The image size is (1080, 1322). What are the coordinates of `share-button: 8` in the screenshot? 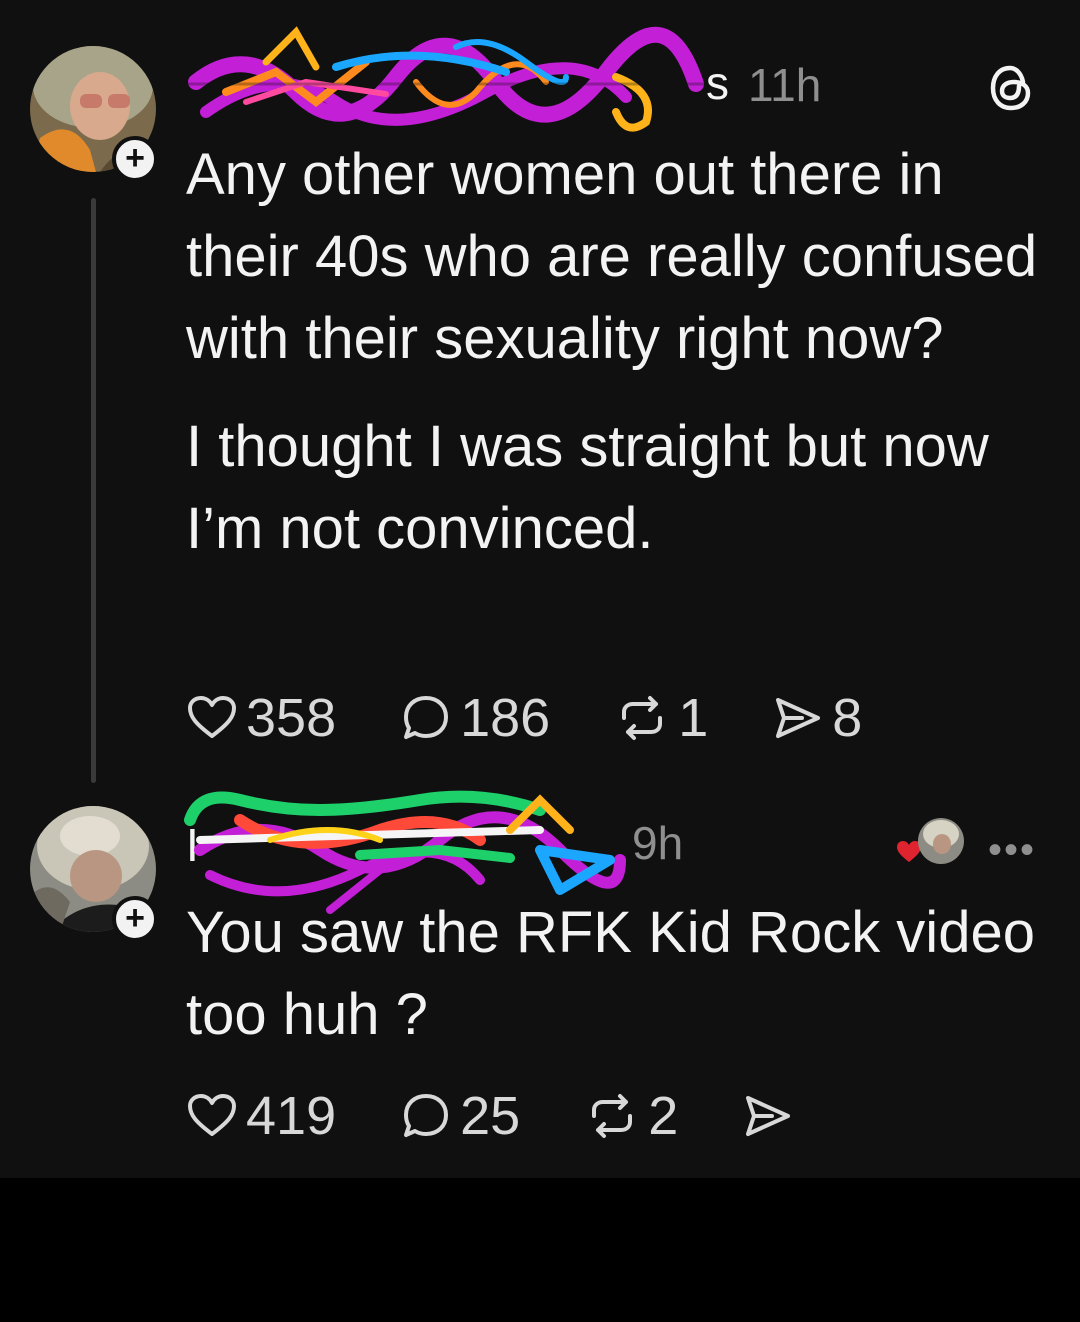 It's located at (817, 718).